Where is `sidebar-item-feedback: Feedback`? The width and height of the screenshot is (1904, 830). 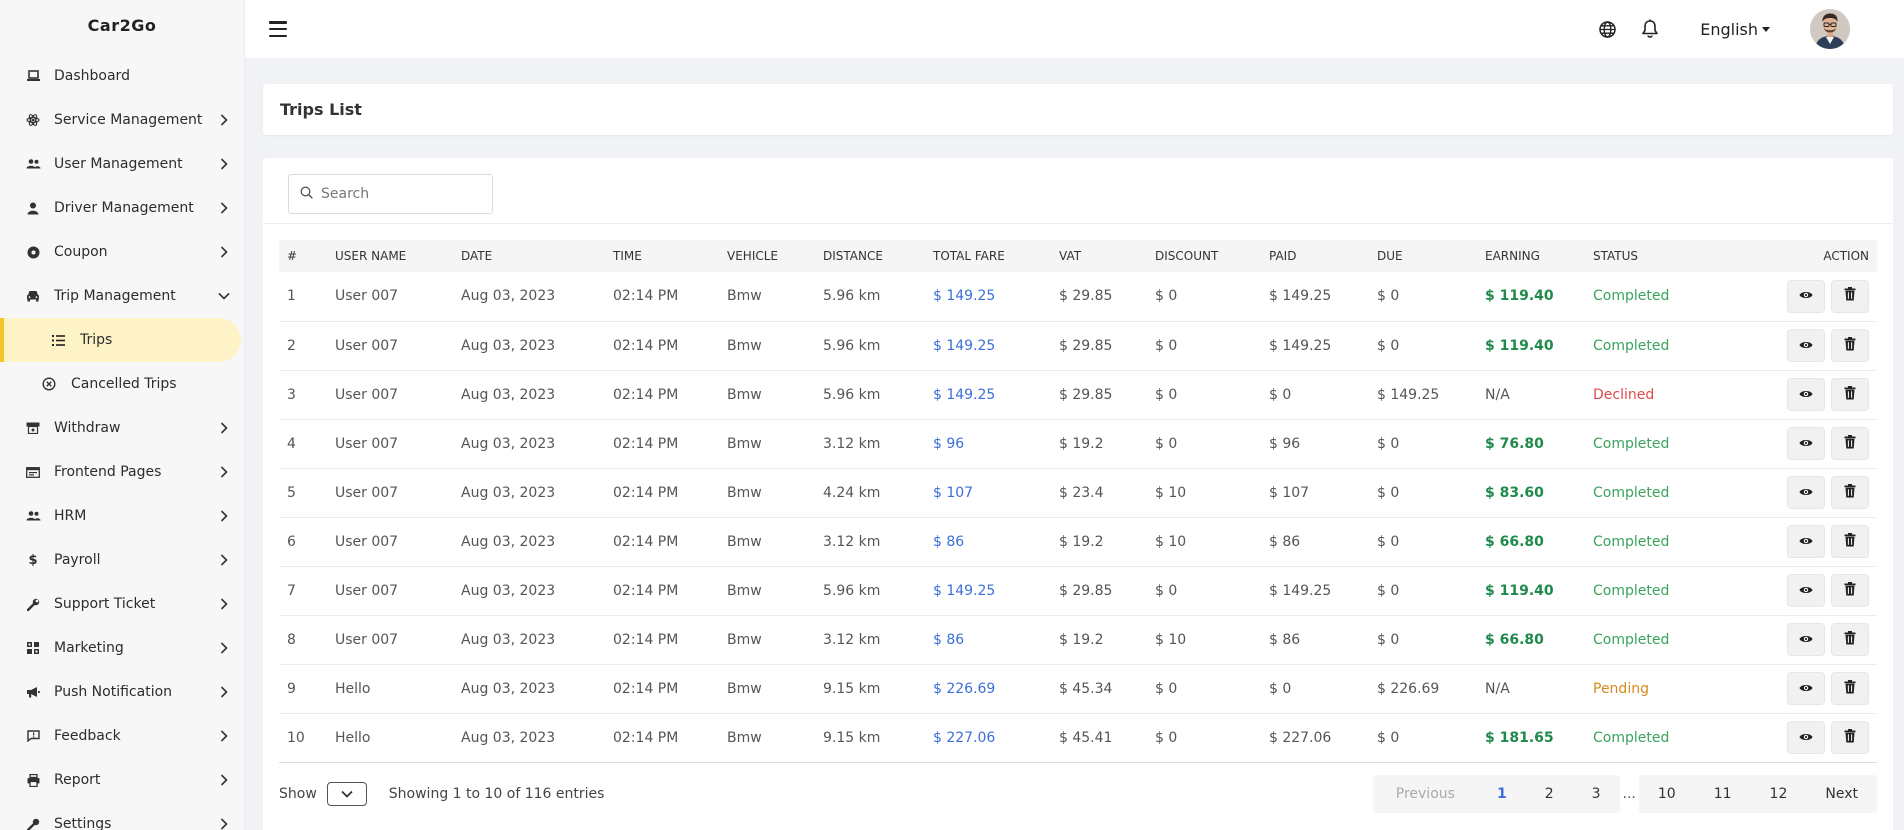
sidebar-item-feedback: Feedback is located at coordinates (122, 736).